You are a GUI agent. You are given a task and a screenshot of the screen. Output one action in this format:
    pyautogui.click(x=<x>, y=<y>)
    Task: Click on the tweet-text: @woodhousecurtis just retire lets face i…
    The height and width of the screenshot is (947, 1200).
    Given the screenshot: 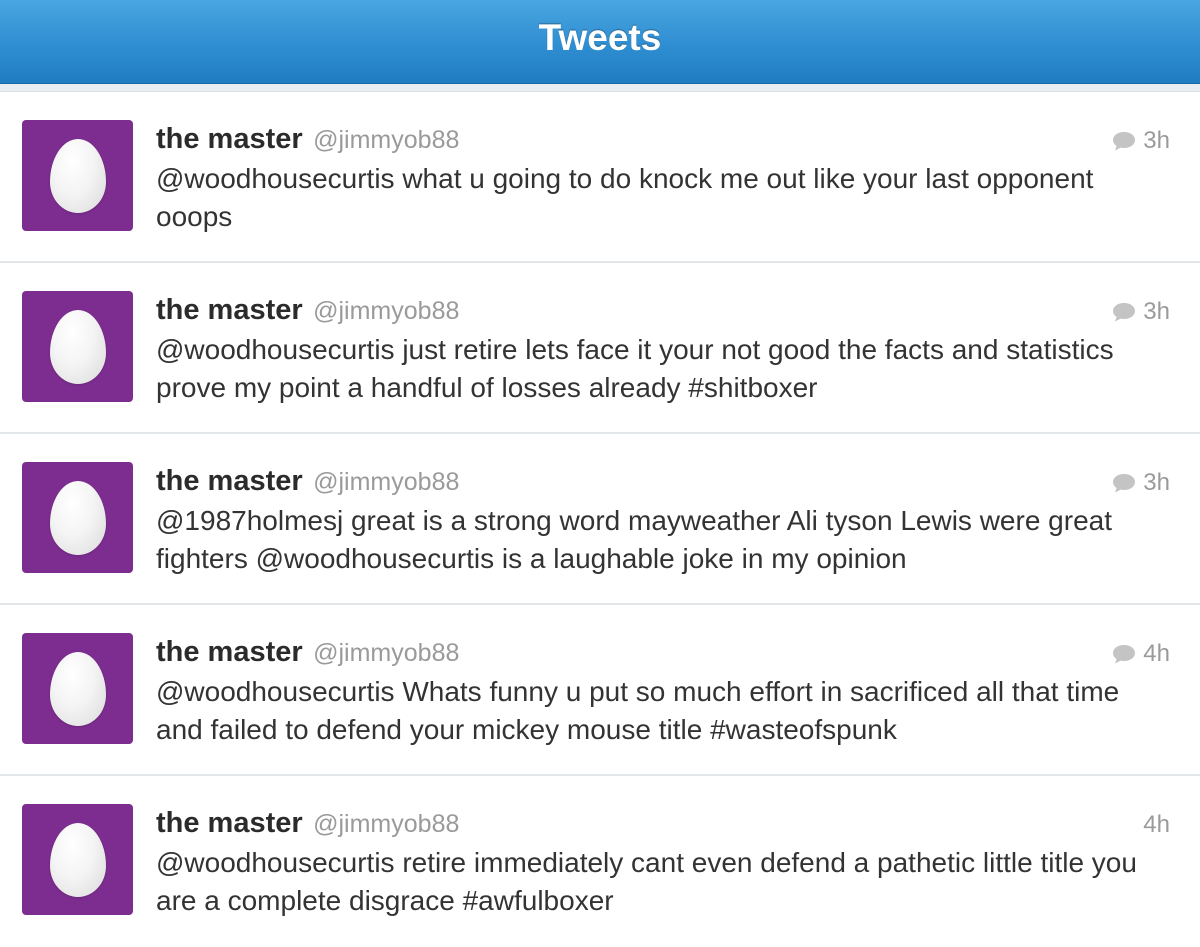 What is the action you would take?
    pyautogui.click(x=635, y=368)
    